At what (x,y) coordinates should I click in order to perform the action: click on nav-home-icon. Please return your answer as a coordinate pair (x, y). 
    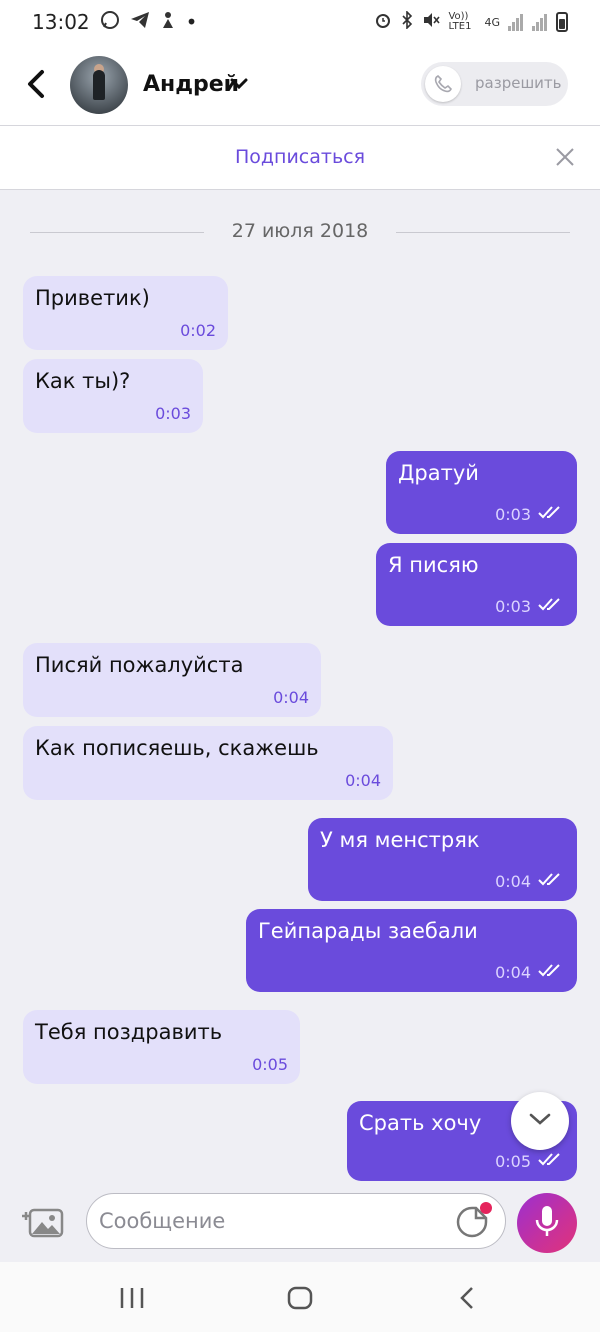
    Looking at the image, I should click on (300, 1300).